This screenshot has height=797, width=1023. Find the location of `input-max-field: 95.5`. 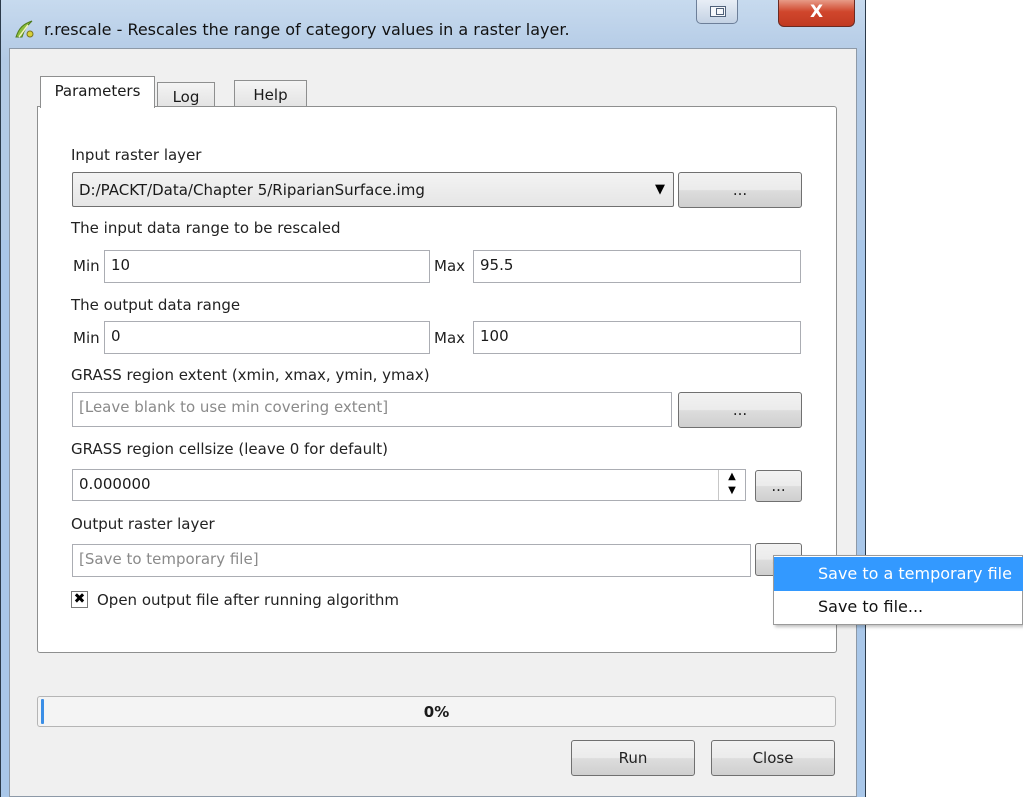

input-max-field: 95.5 is located at coordinates (637, 266).